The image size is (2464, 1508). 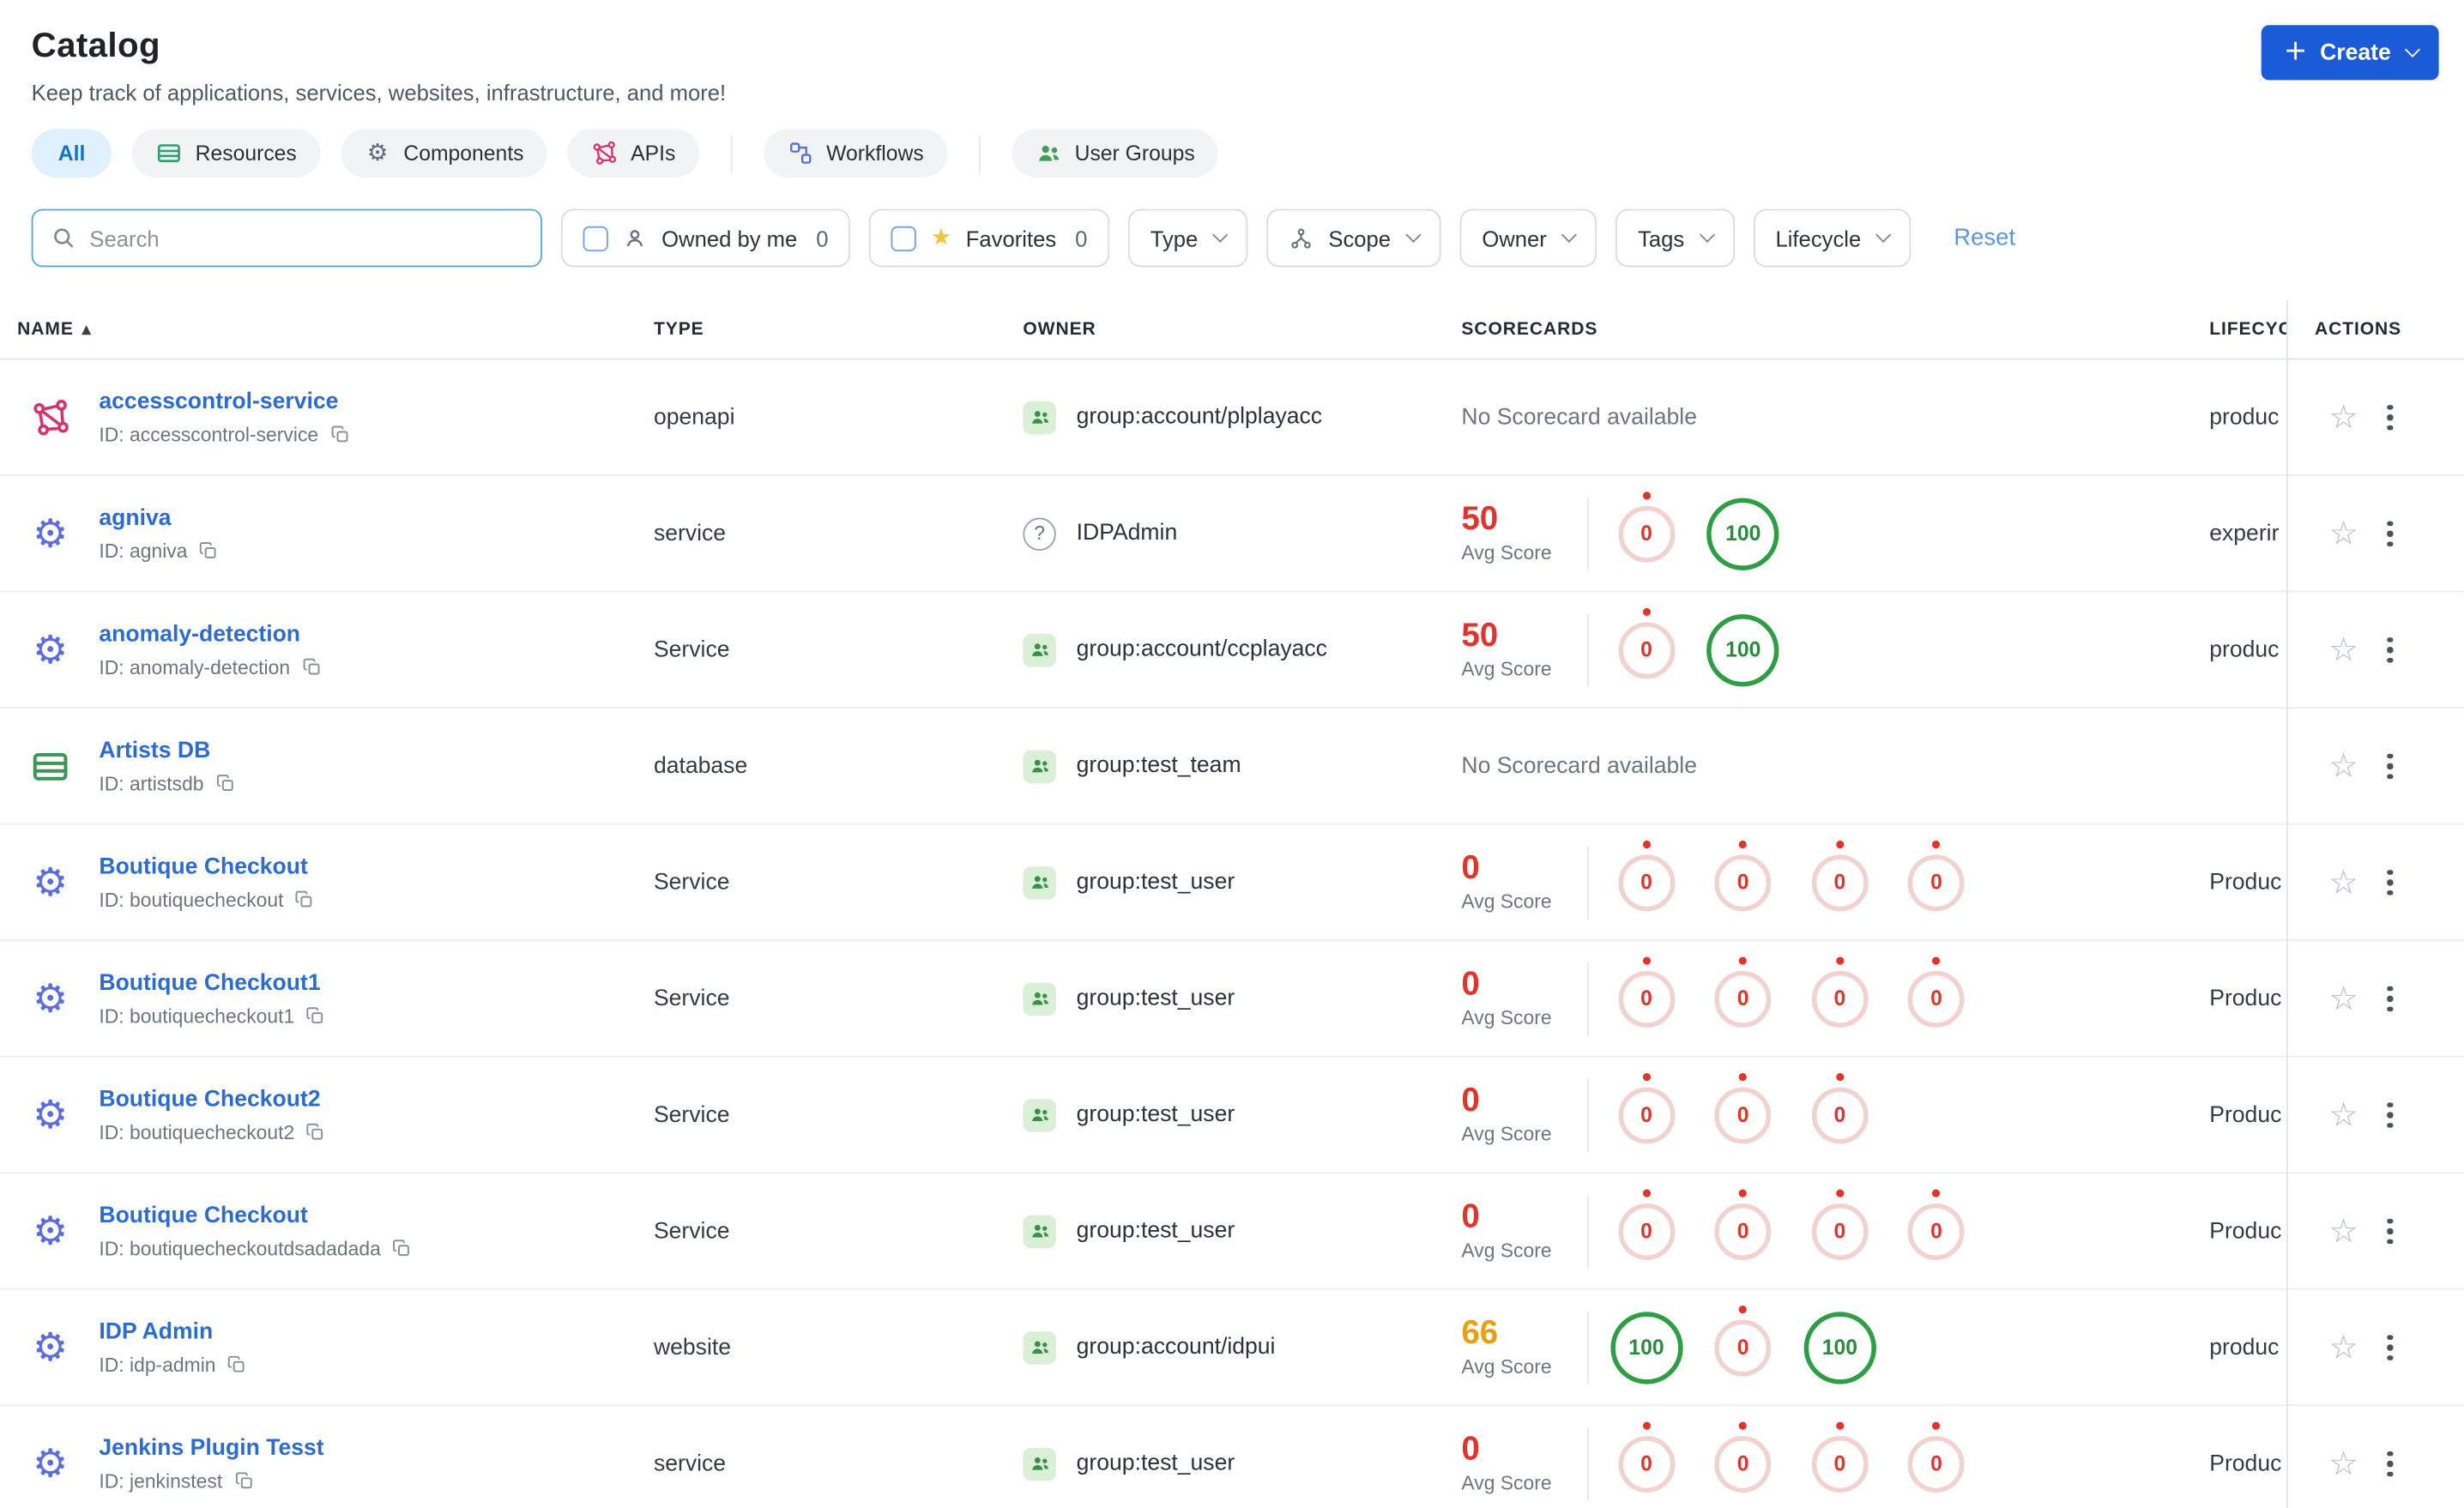 I want to click on owned-by-me-checkbox, so click(x=595, y=238).